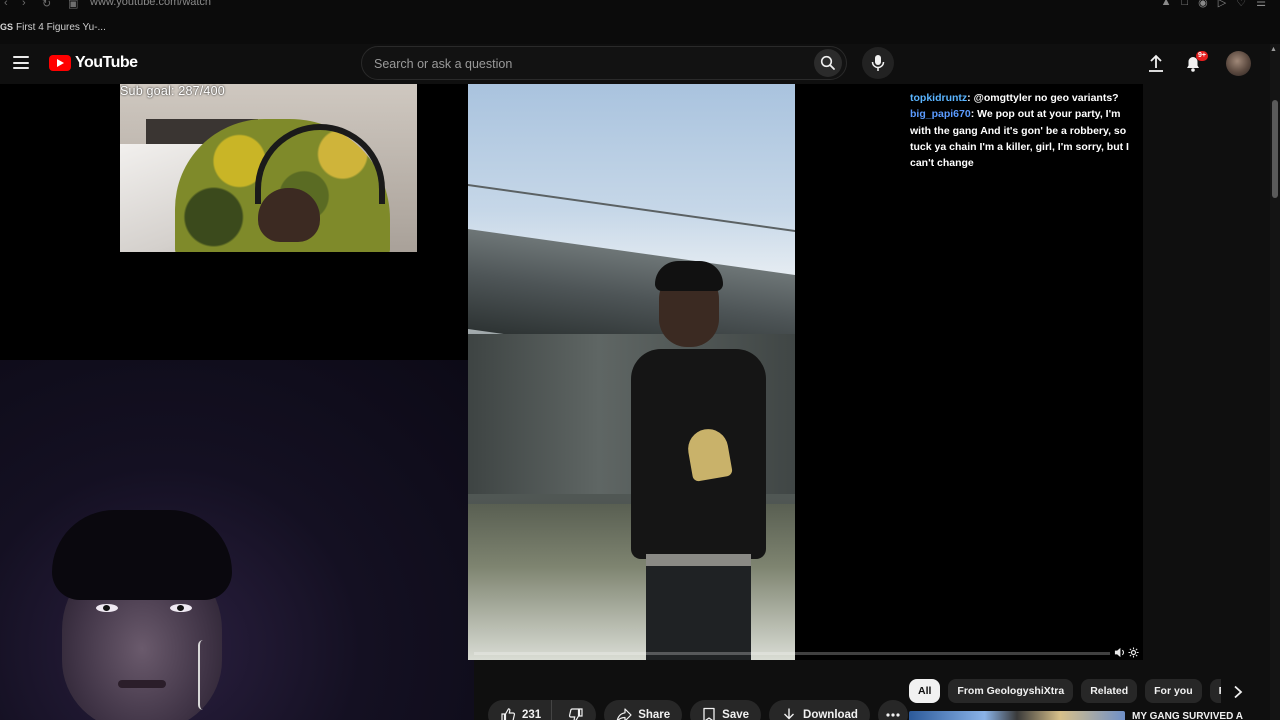 This screenshot has height=720, width=1280. Describe the element at coordinates (654, 714) in the screenshot. I see `share-label: Share` at that location.